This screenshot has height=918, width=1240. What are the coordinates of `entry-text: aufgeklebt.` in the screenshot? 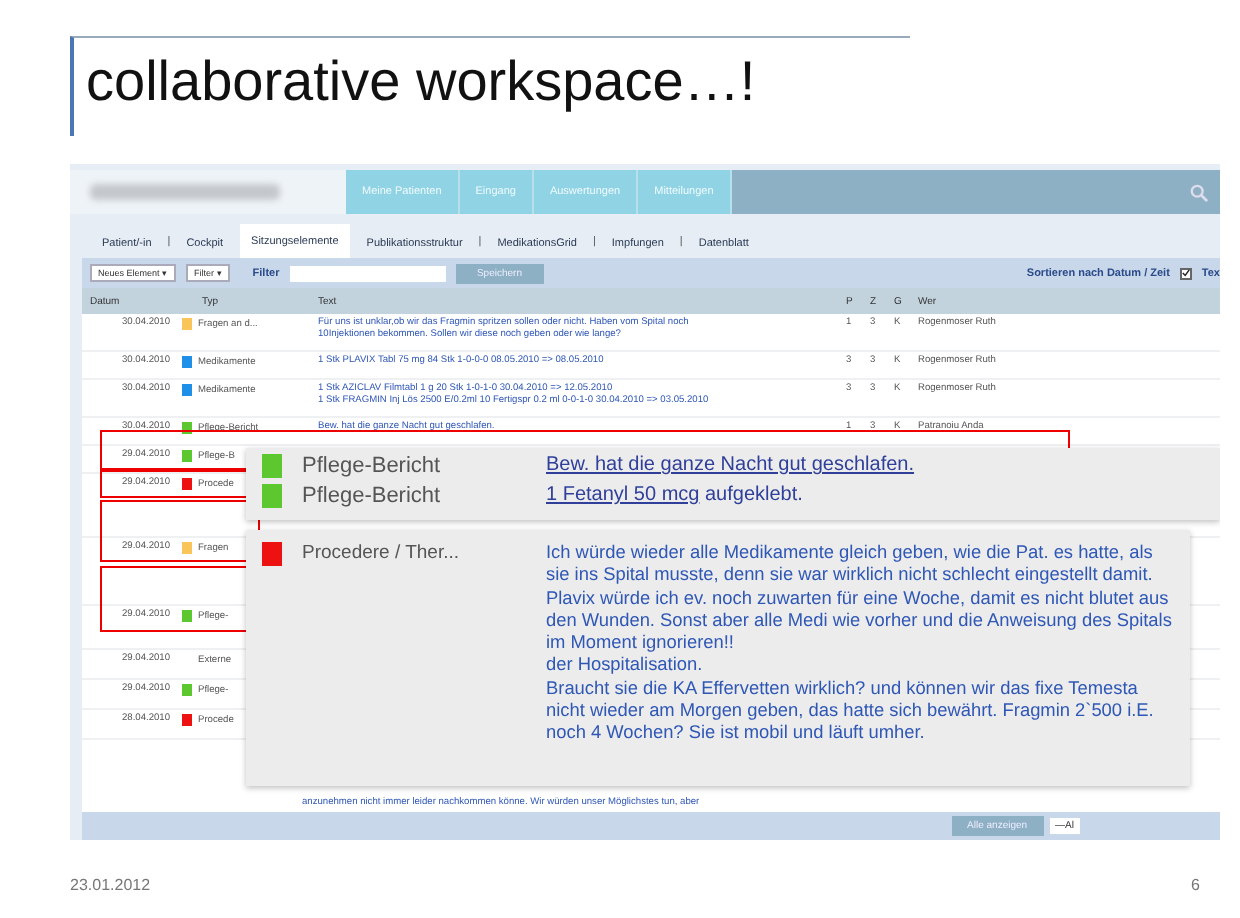 It's located at (752, 495).